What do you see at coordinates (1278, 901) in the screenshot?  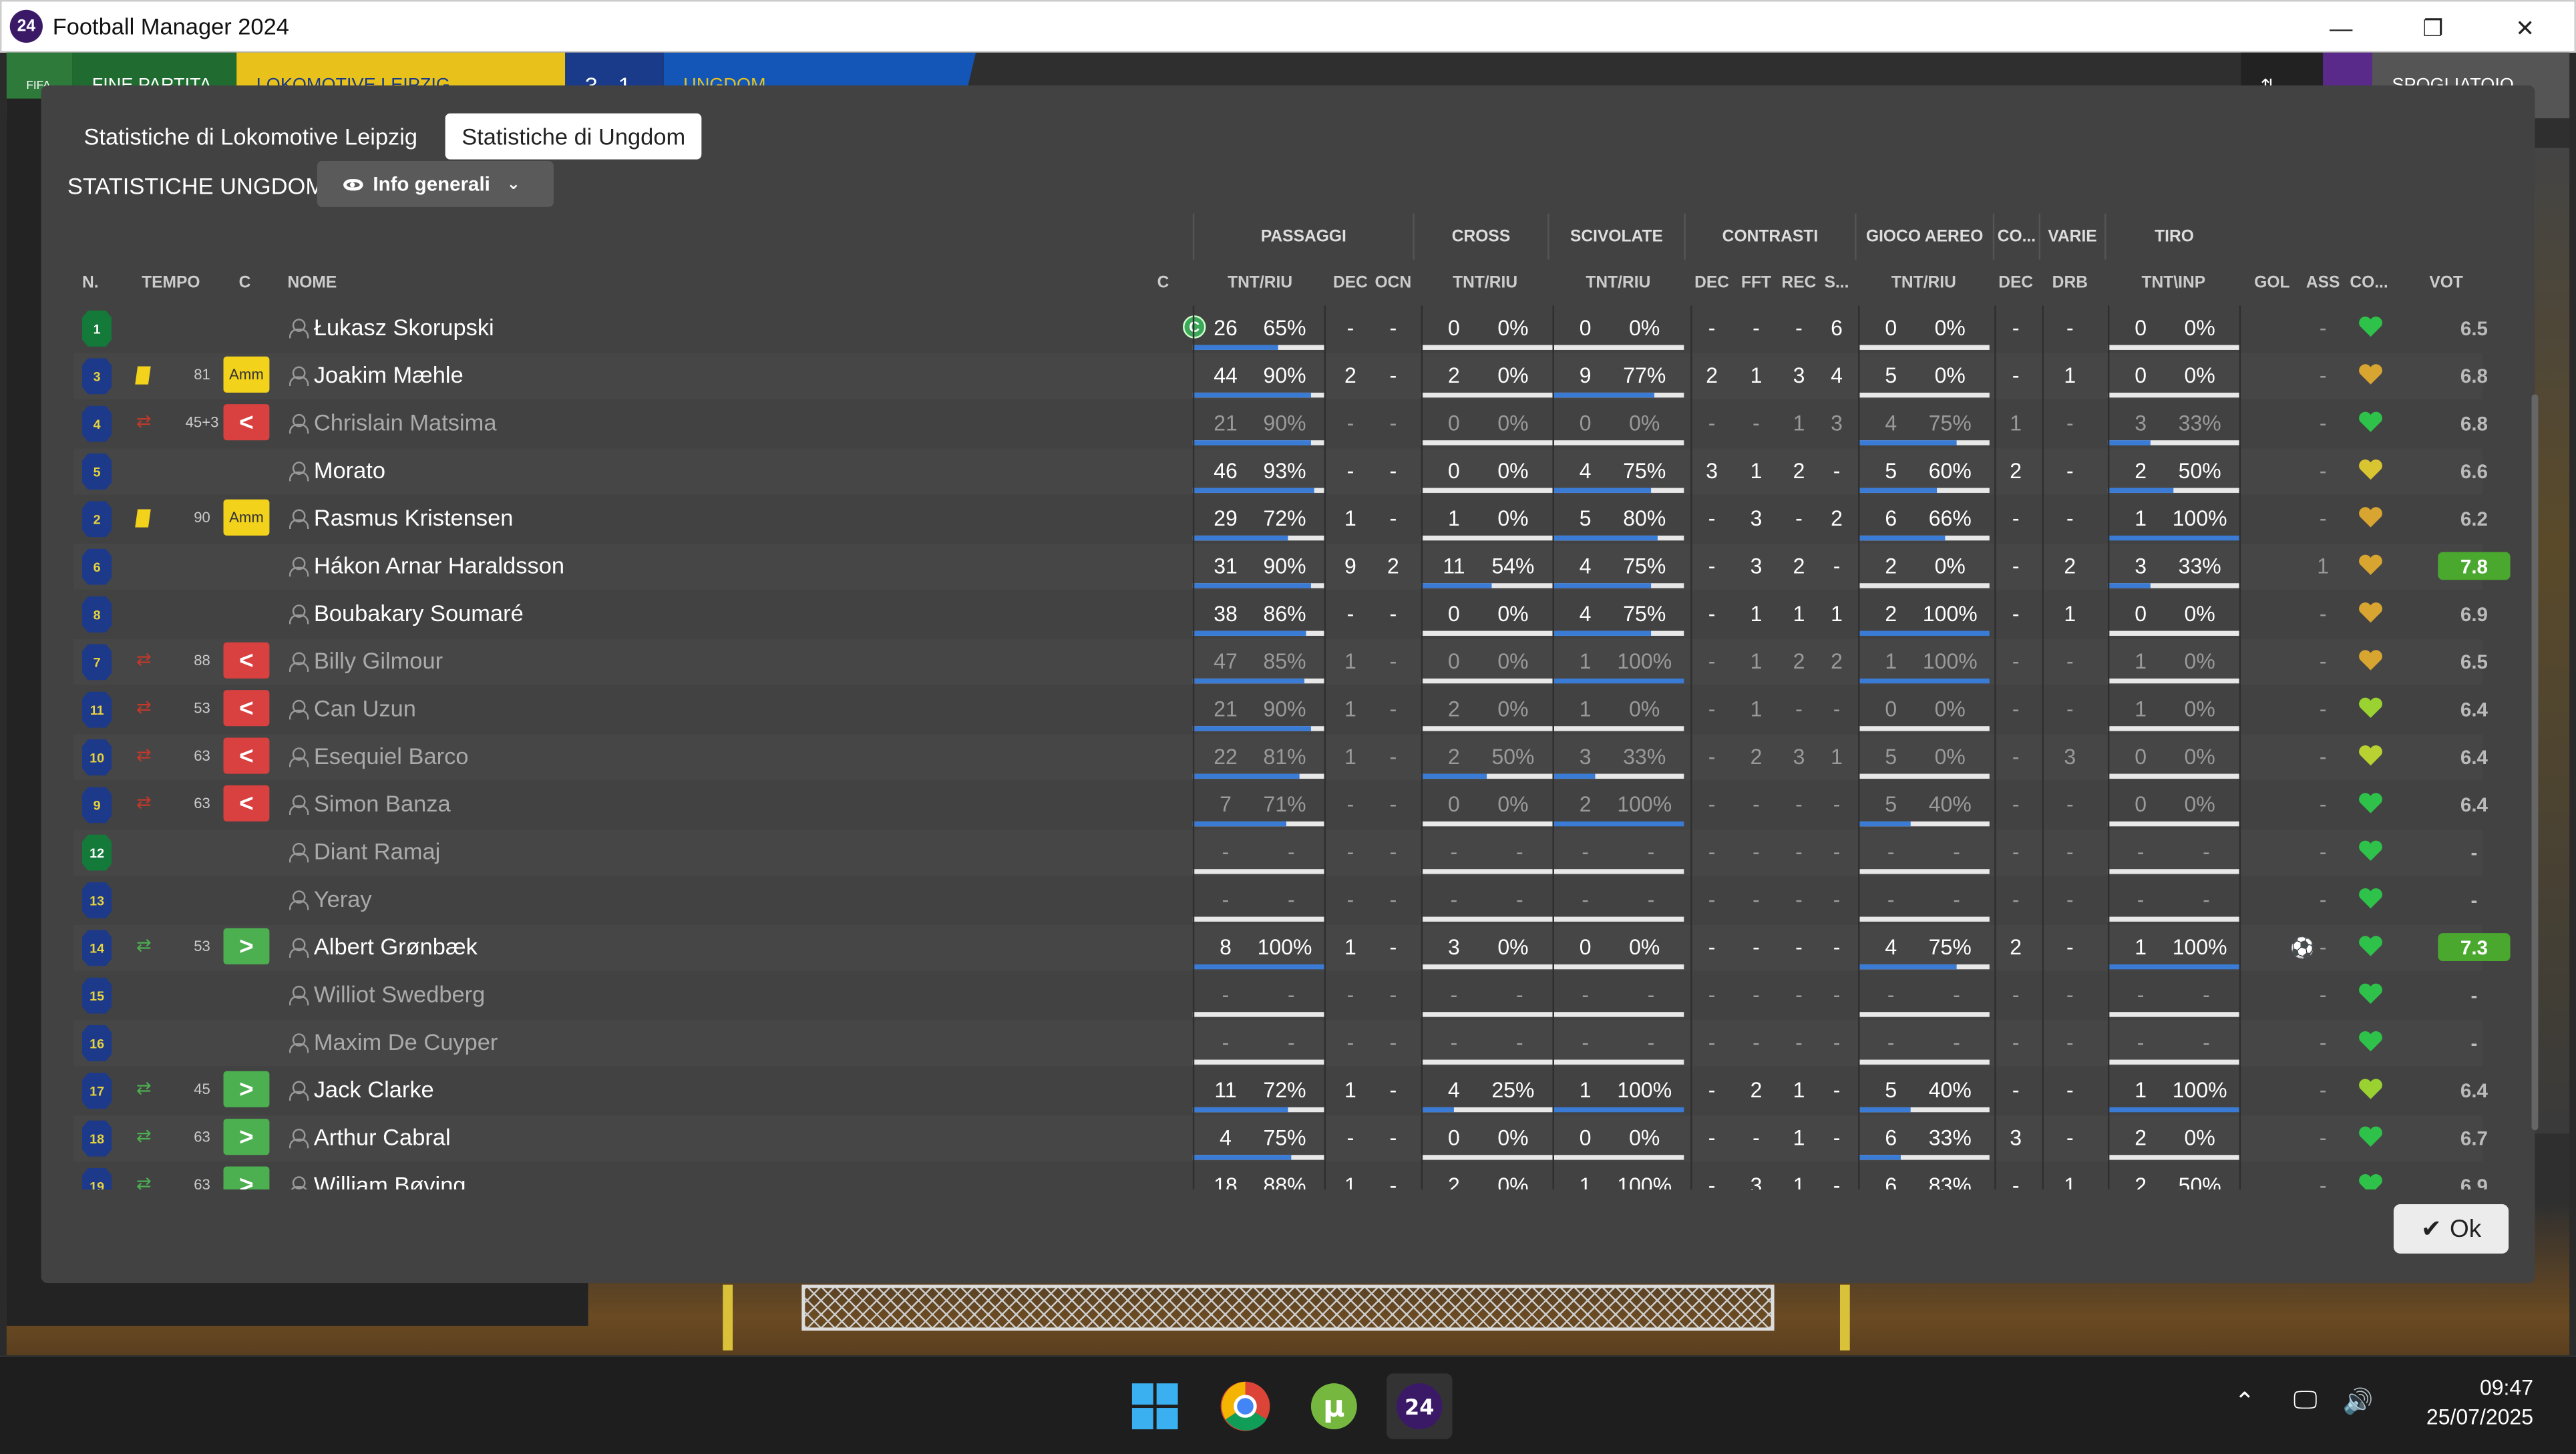 I see `player-row: 13 Yeray - - - - - - - - - - - - - - - - - - - -` at bounding box center [1278, 901].